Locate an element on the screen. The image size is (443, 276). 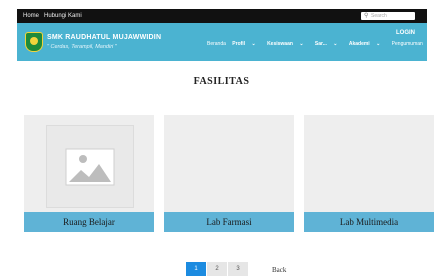
nav-item-kesiswaan: Kesiswaan ⌄ is located at coordinates (287, 44).